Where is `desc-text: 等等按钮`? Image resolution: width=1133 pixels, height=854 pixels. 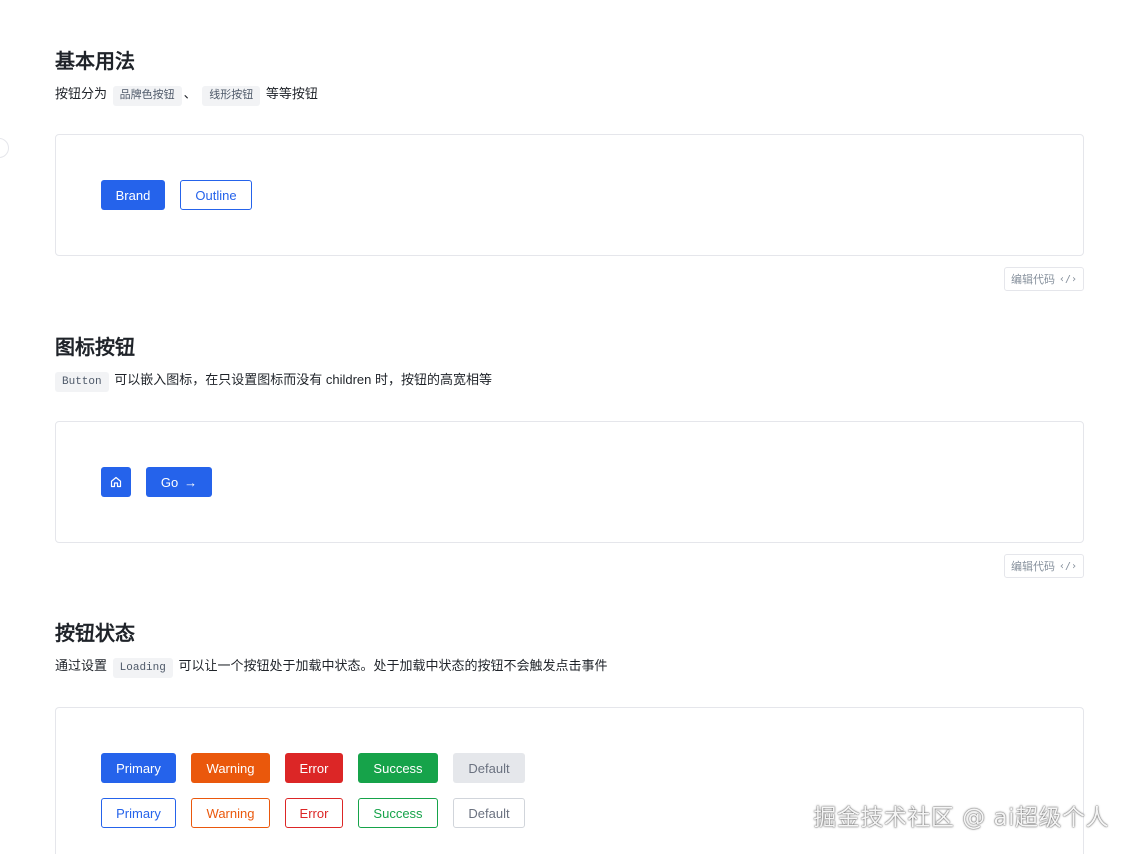
desc-text: 等等按钮 is located at coordinates (291, 93).